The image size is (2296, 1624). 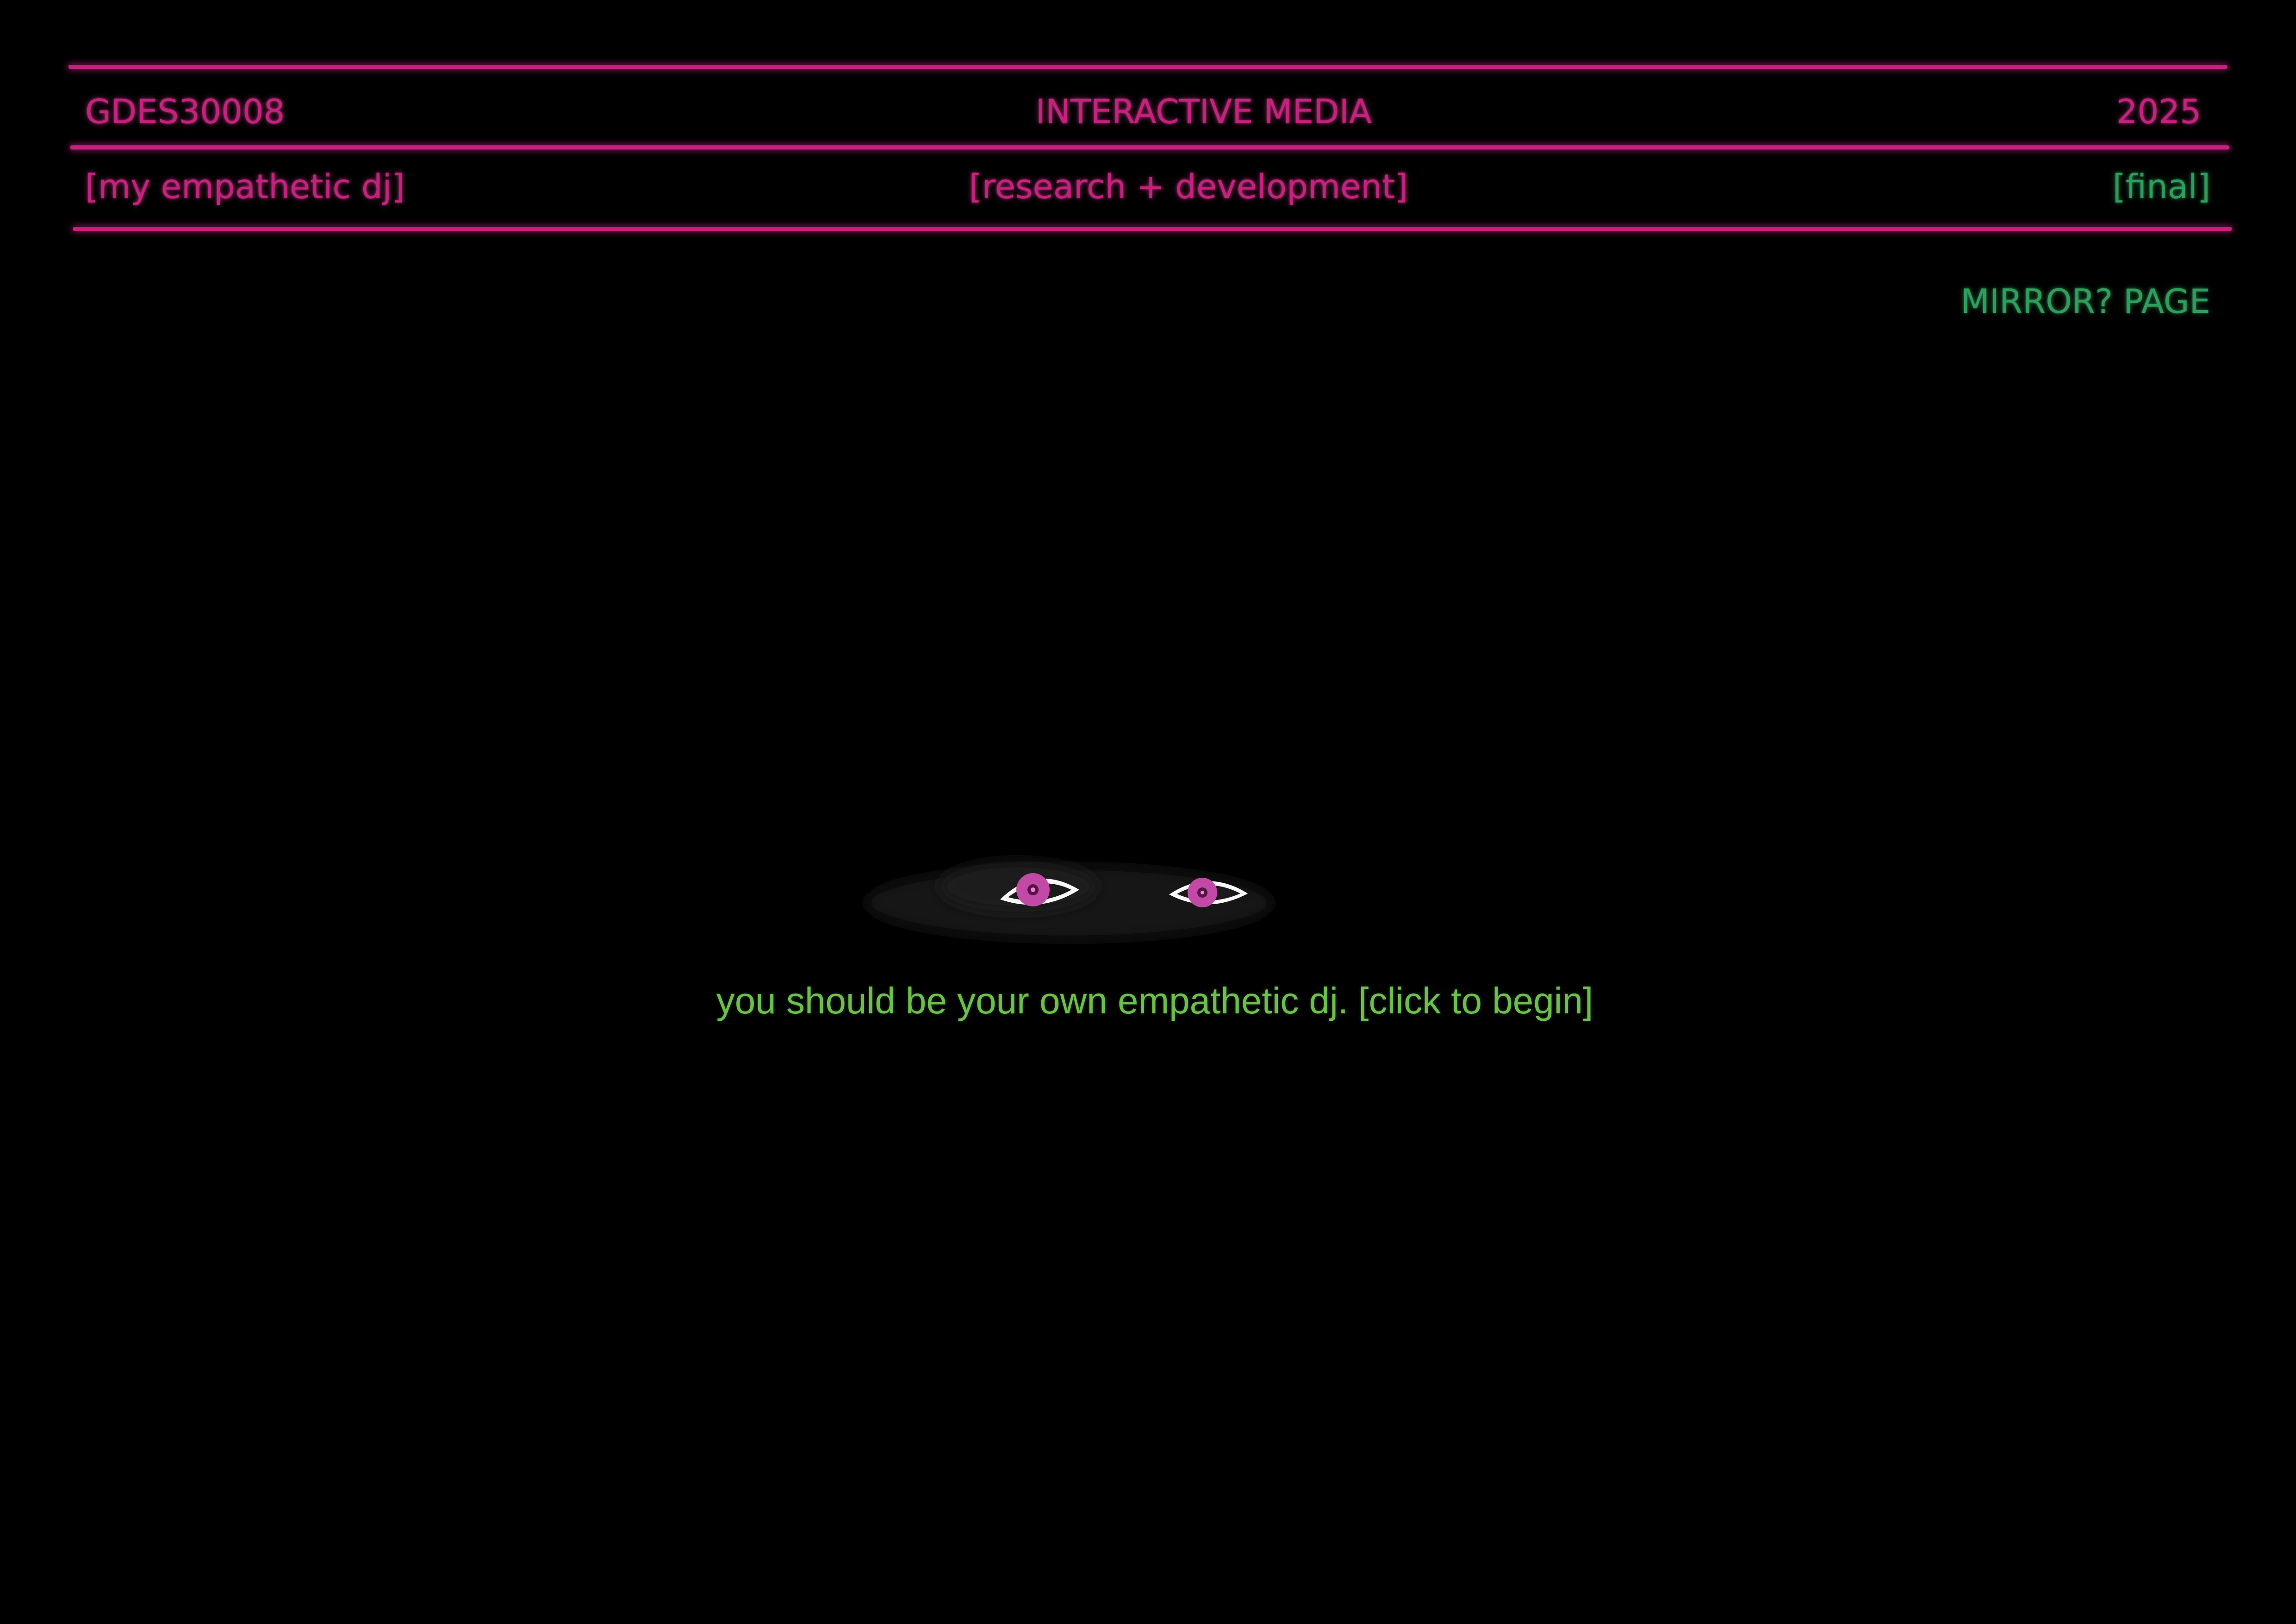 What do you see at coordinates (1149, 147) in the screenshot?
I see `header-rule-middle` at bounding box center [1149, 147].